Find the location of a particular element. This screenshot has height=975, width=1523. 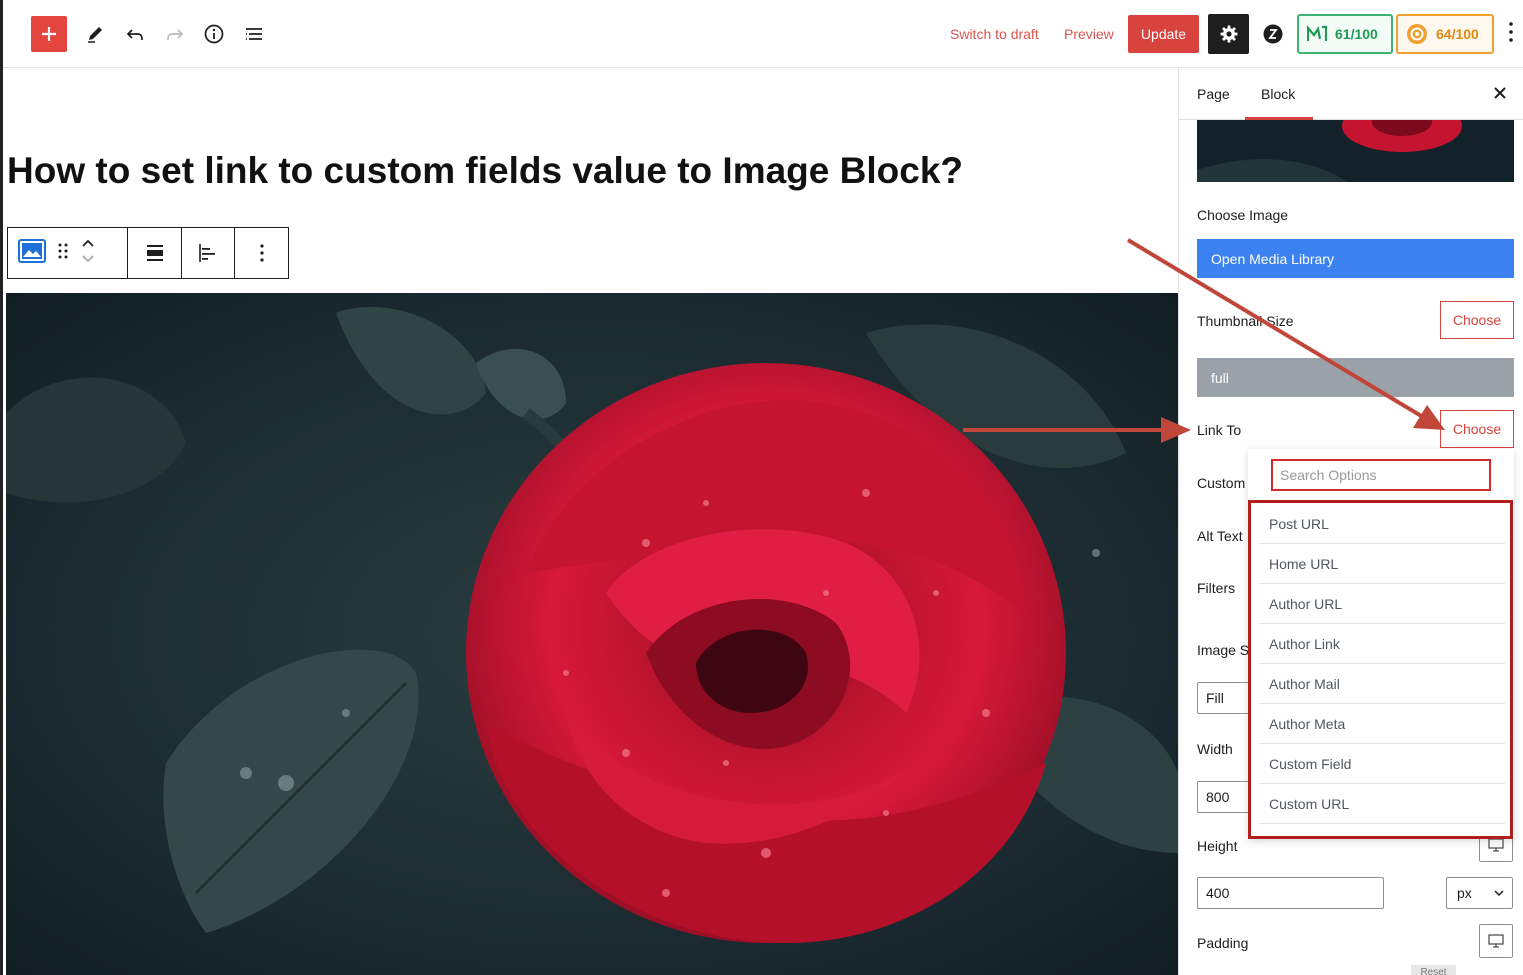

settings-button is located at coordinates (1228, 34).